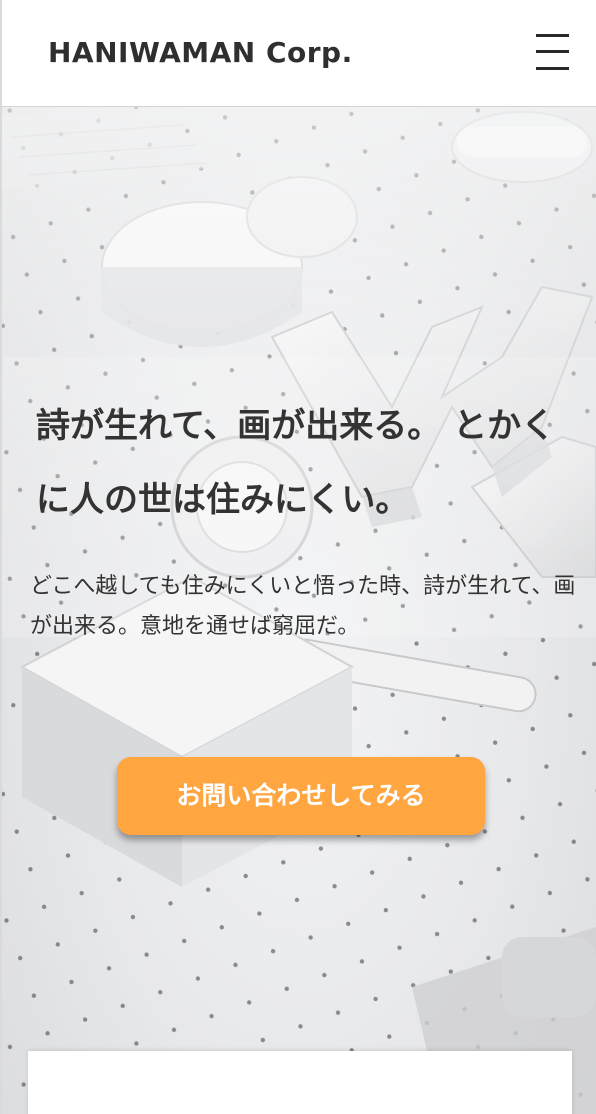  Describe the element at coordinates (200, 52) in the screenshot. I see `site-logo: HANIWAMAN Corp.` at that location.